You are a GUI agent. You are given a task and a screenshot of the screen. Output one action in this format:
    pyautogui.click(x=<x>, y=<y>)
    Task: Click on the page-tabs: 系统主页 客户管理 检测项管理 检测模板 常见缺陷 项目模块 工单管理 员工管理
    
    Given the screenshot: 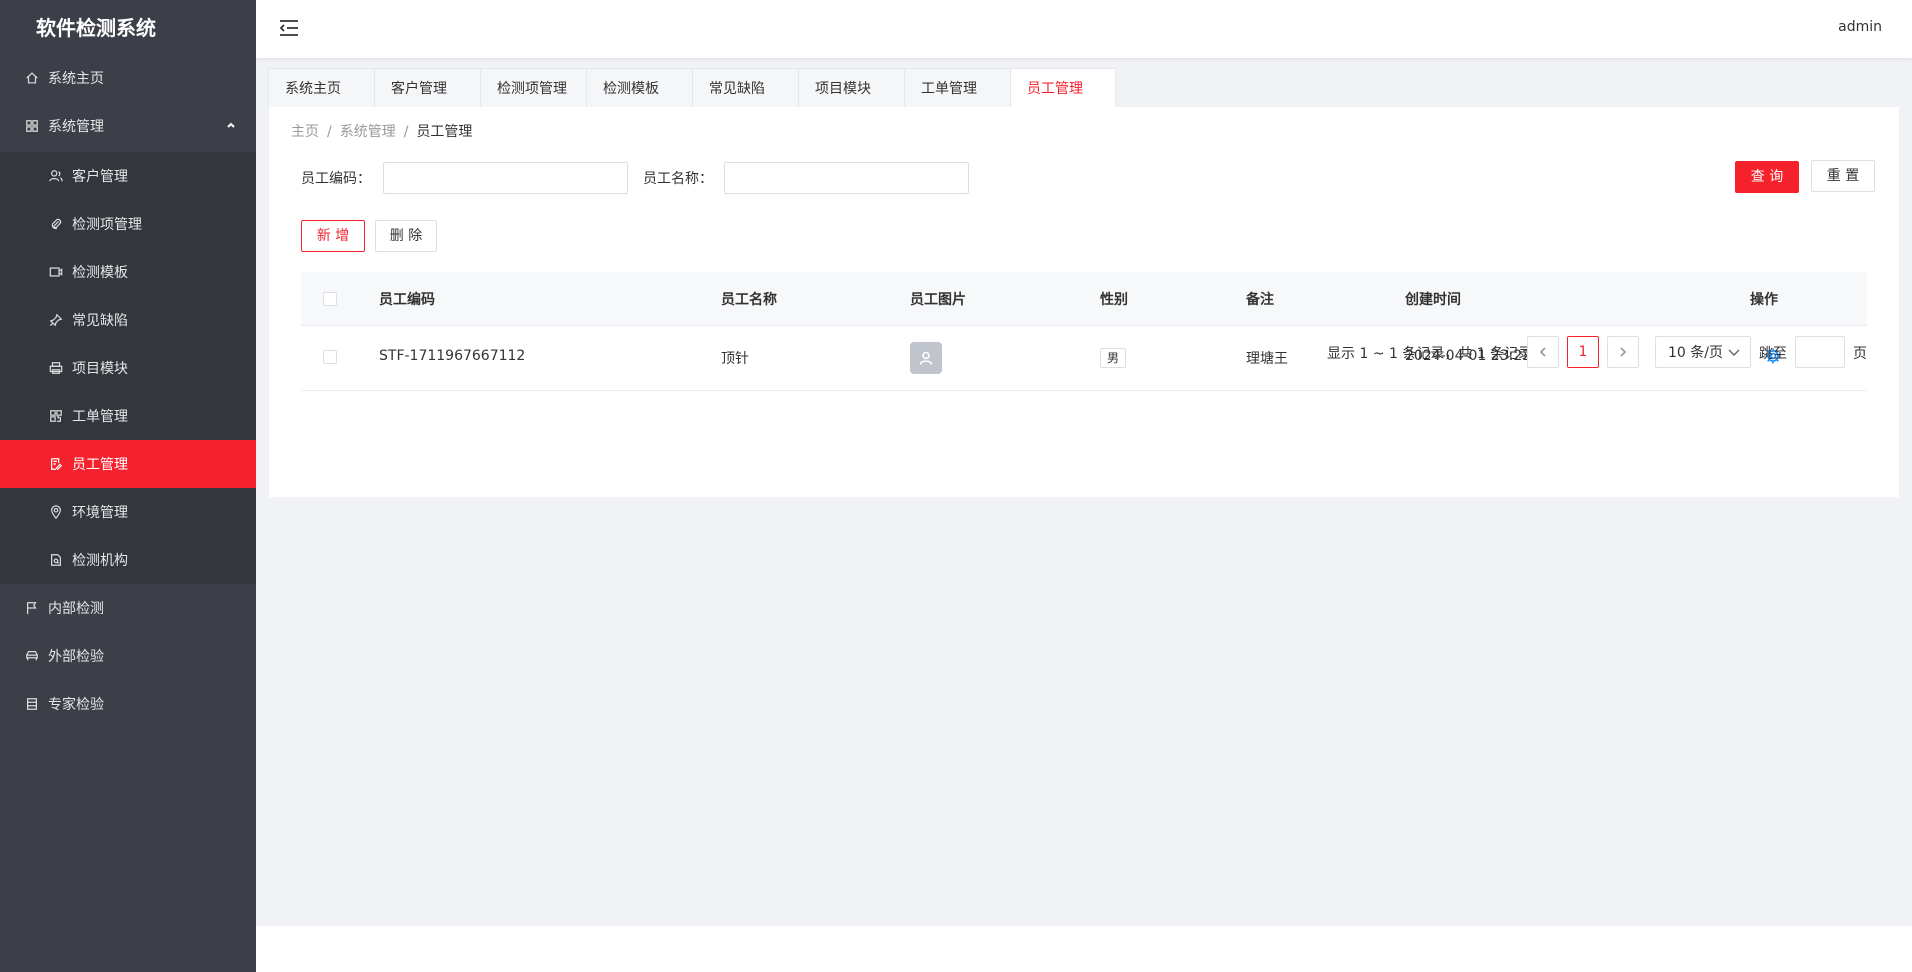 What is the action you would take?
    pyautogui.click(x=692, y=88)
    